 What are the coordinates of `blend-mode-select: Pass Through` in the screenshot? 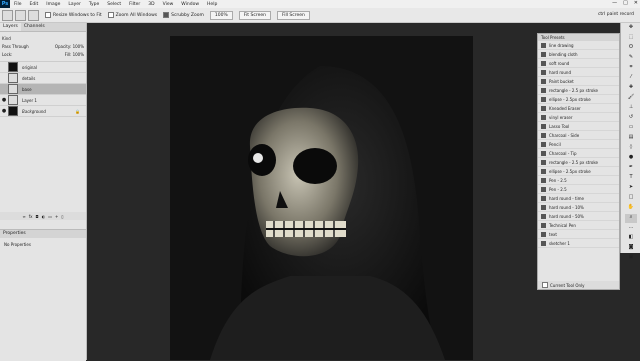 It's located at (15, 46).